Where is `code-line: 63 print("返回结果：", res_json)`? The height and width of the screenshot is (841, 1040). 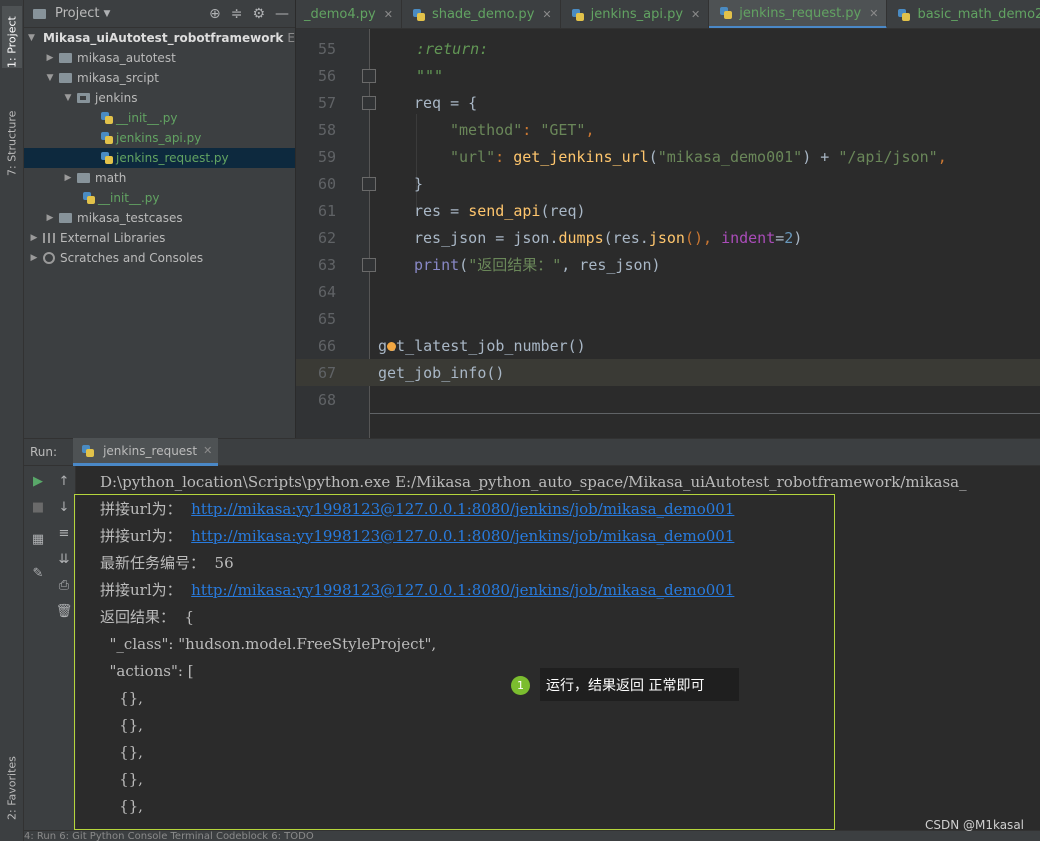
code-line: 63 print("返回结果：", res_json) is located at coordinates (668, 264).